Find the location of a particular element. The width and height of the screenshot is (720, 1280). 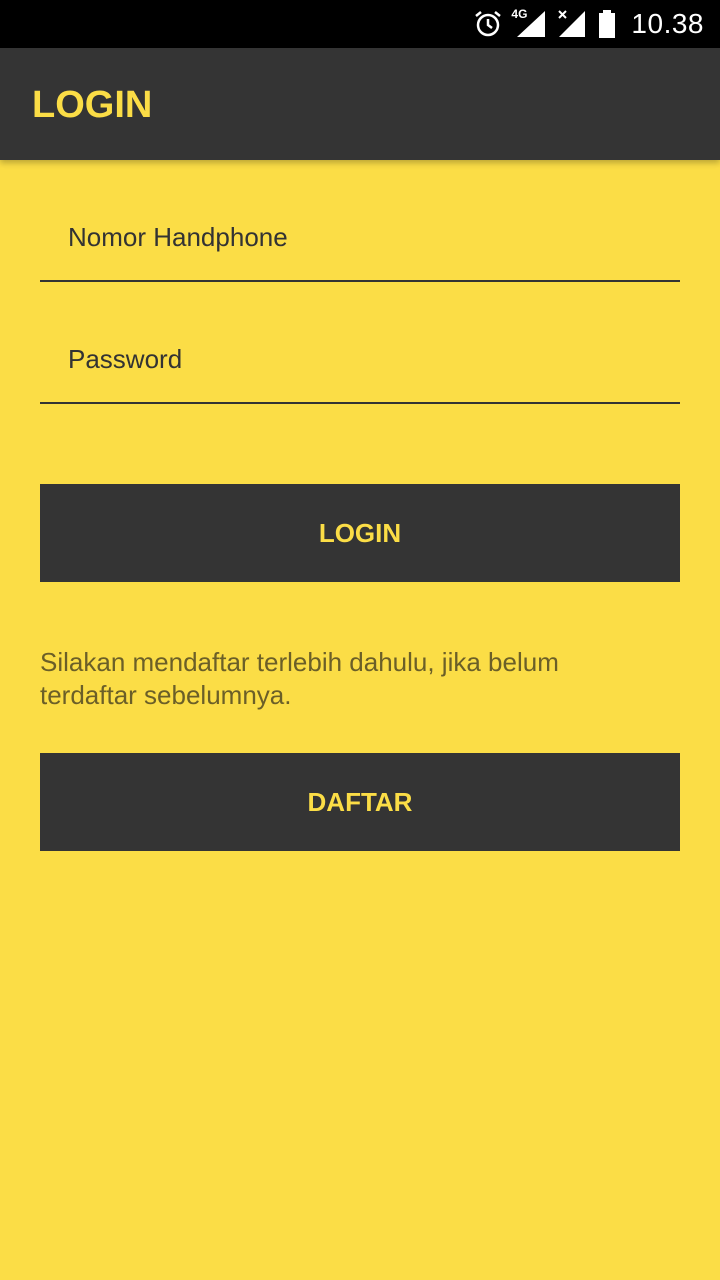

phone-field-container is located at coordinates (360, 239).